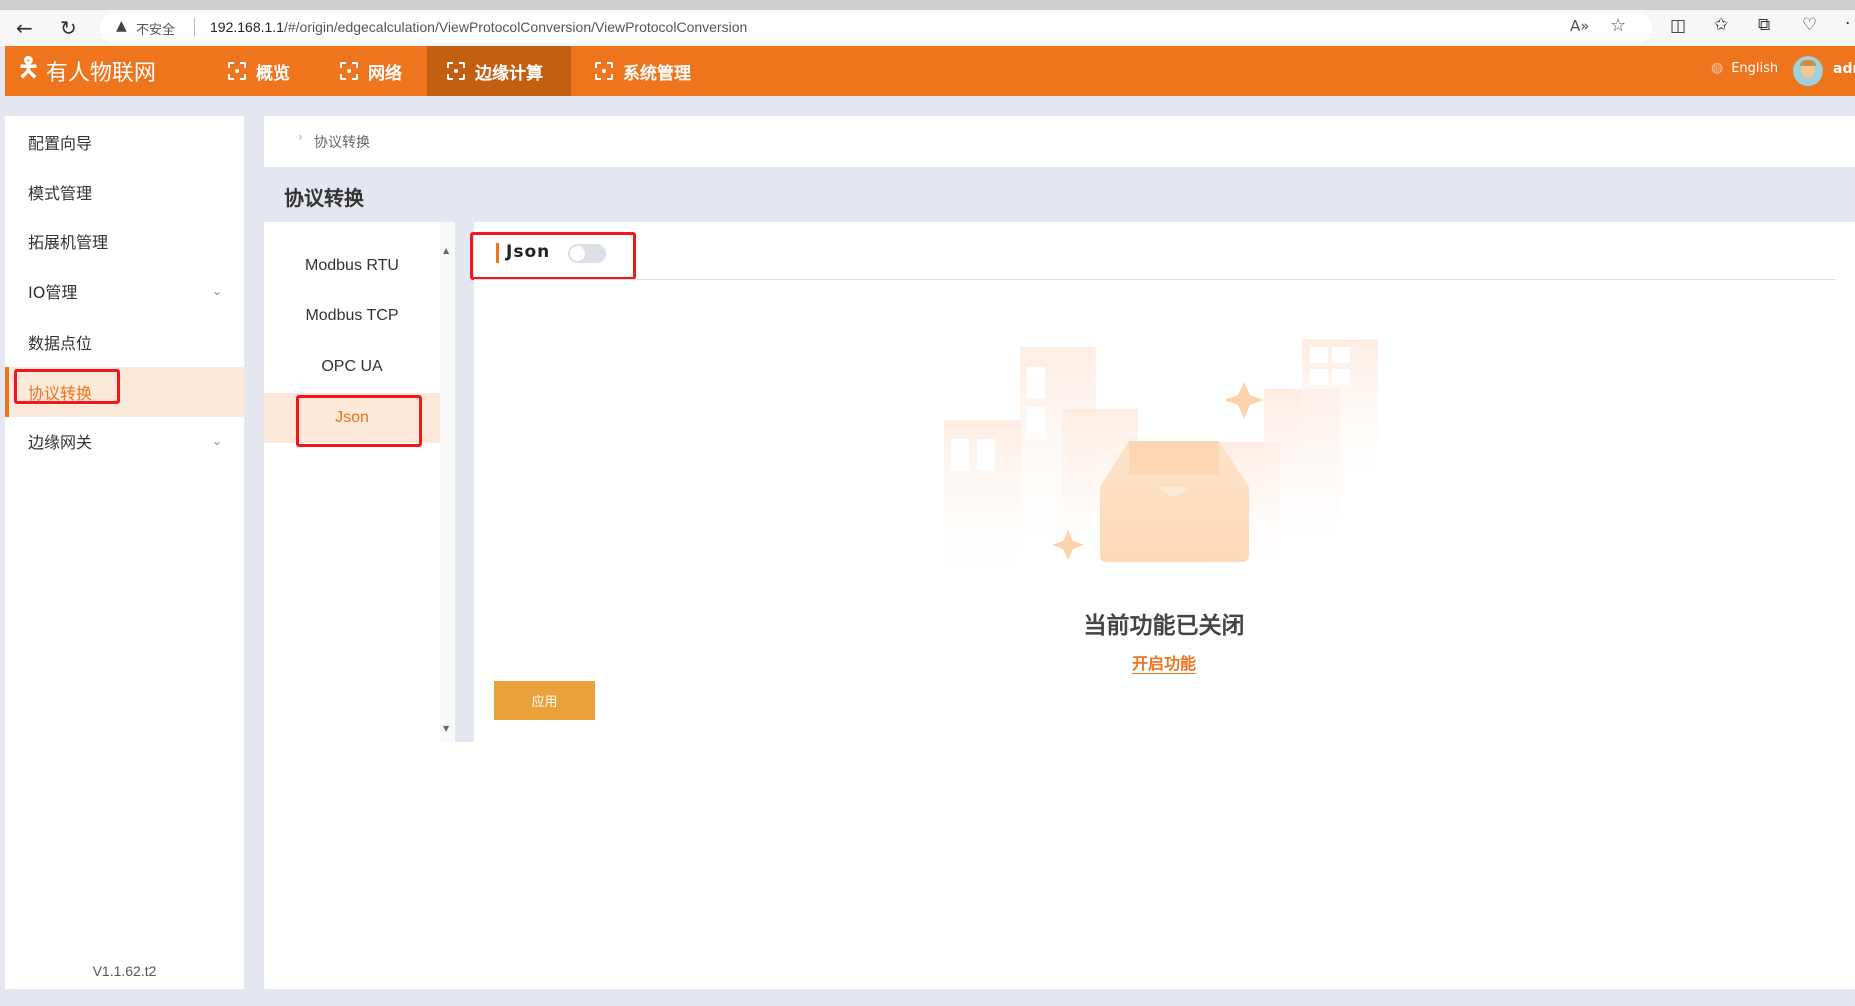 The image size is (1855, 1006). I want to click on empty-state-illustration, so click(1161, 463).